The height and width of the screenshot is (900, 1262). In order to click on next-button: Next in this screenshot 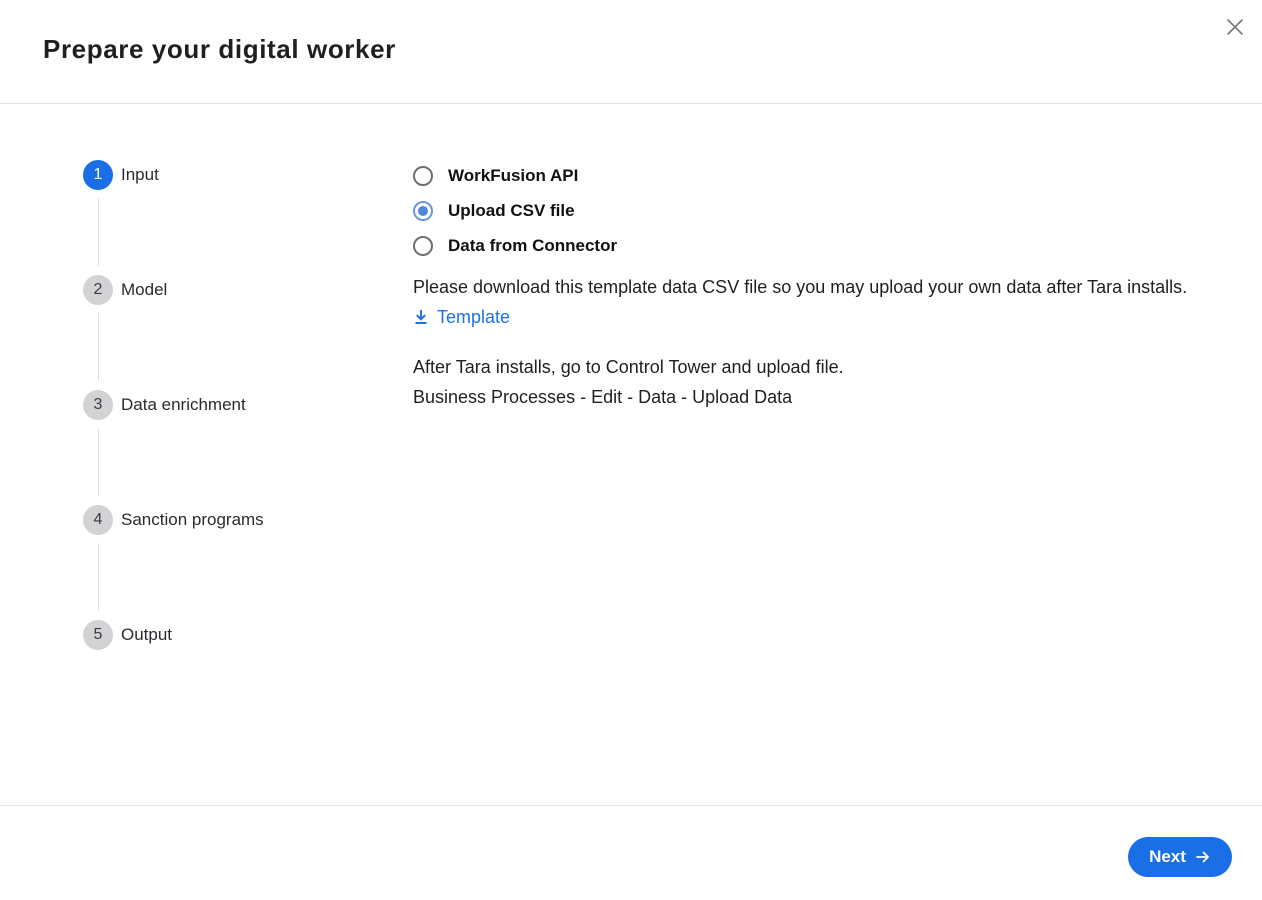, I will do `click(1180, 857)`.